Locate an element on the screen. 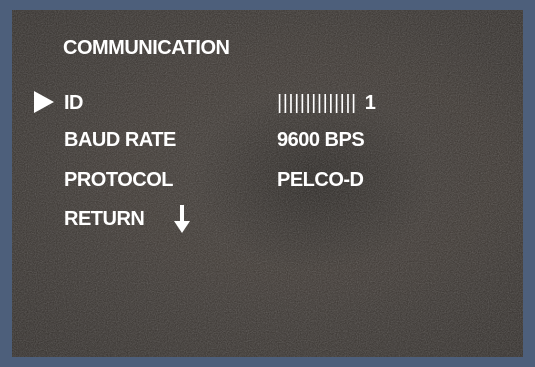  menu-item-protocol-label: PROTOCOL is located at coordinates (118, 180).